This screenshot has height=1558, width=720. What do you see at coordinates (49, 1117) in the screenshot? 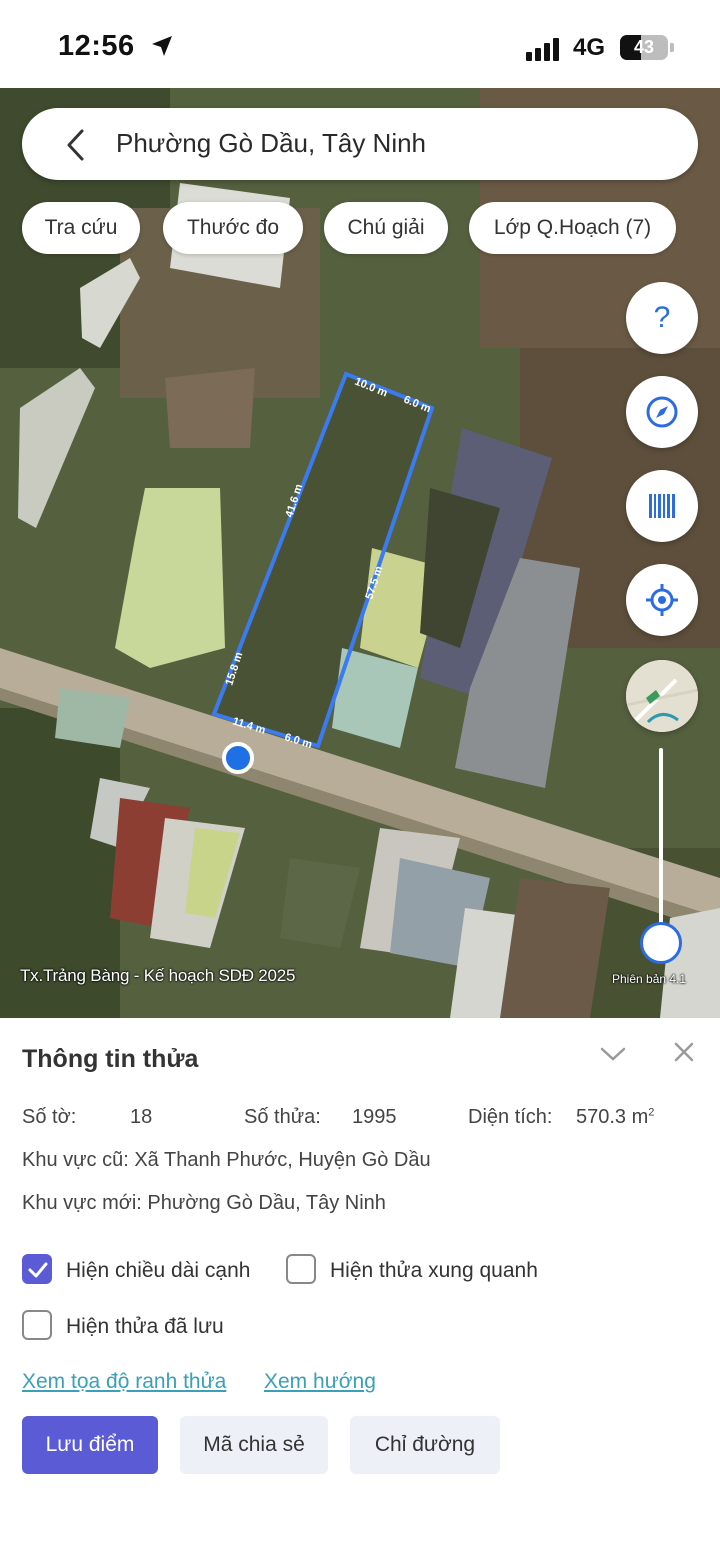
I see `so-to-label: Số tờ:` at bounding box center [49, 1117].